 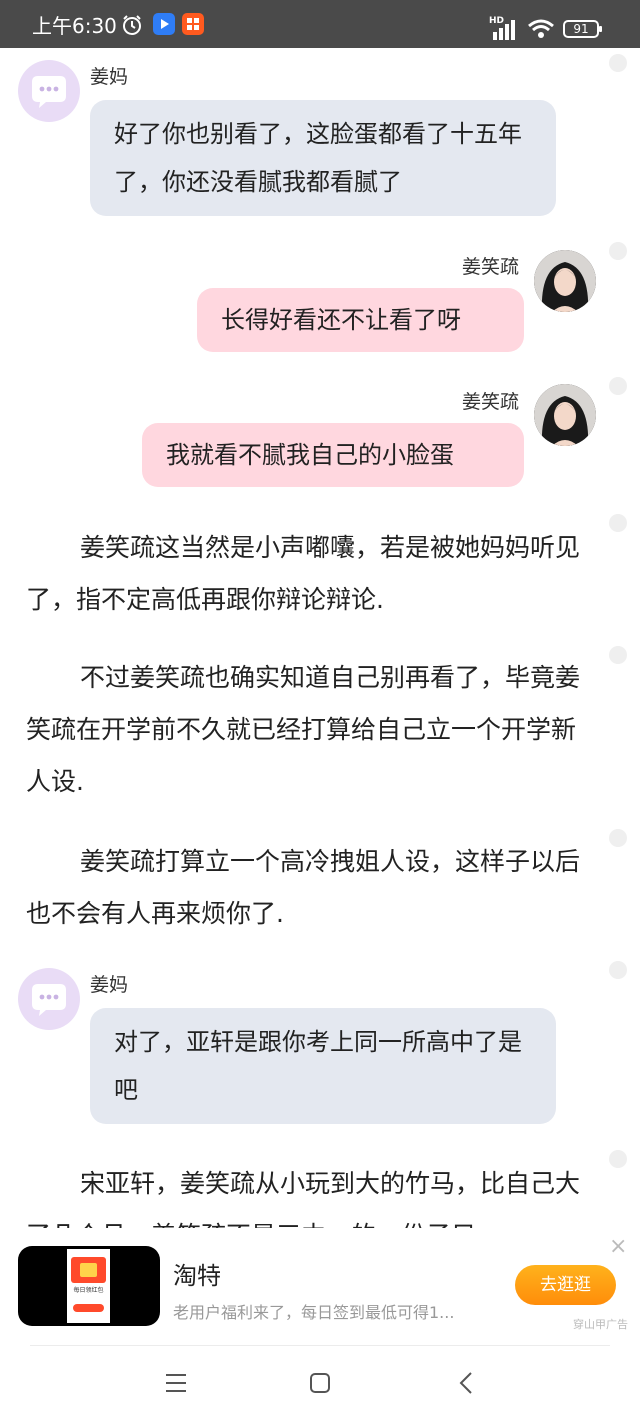 I want to click on home-icon, so click(x=320, y=1383).